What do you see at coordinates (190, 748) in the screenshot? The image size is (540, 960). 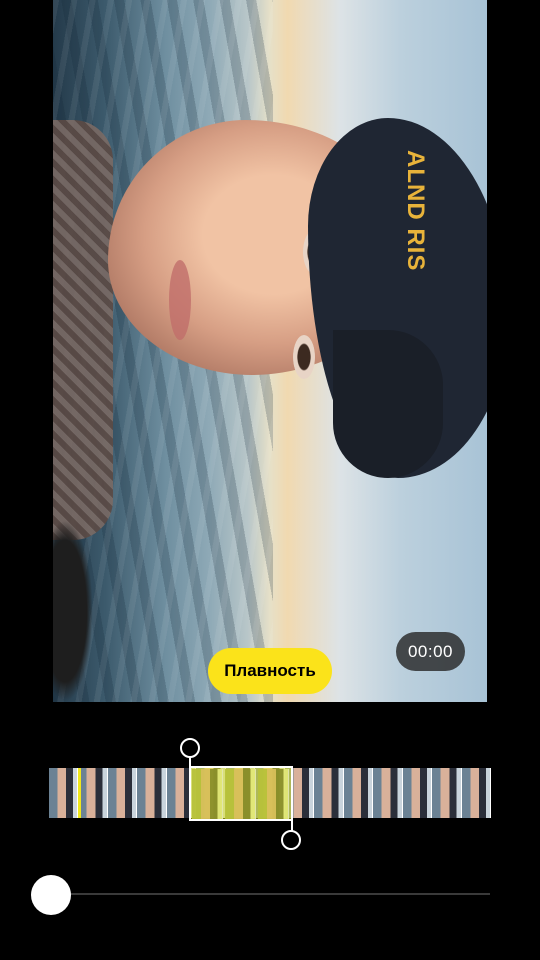 I see `start-handle-icon` at bounding box center [190, 748].